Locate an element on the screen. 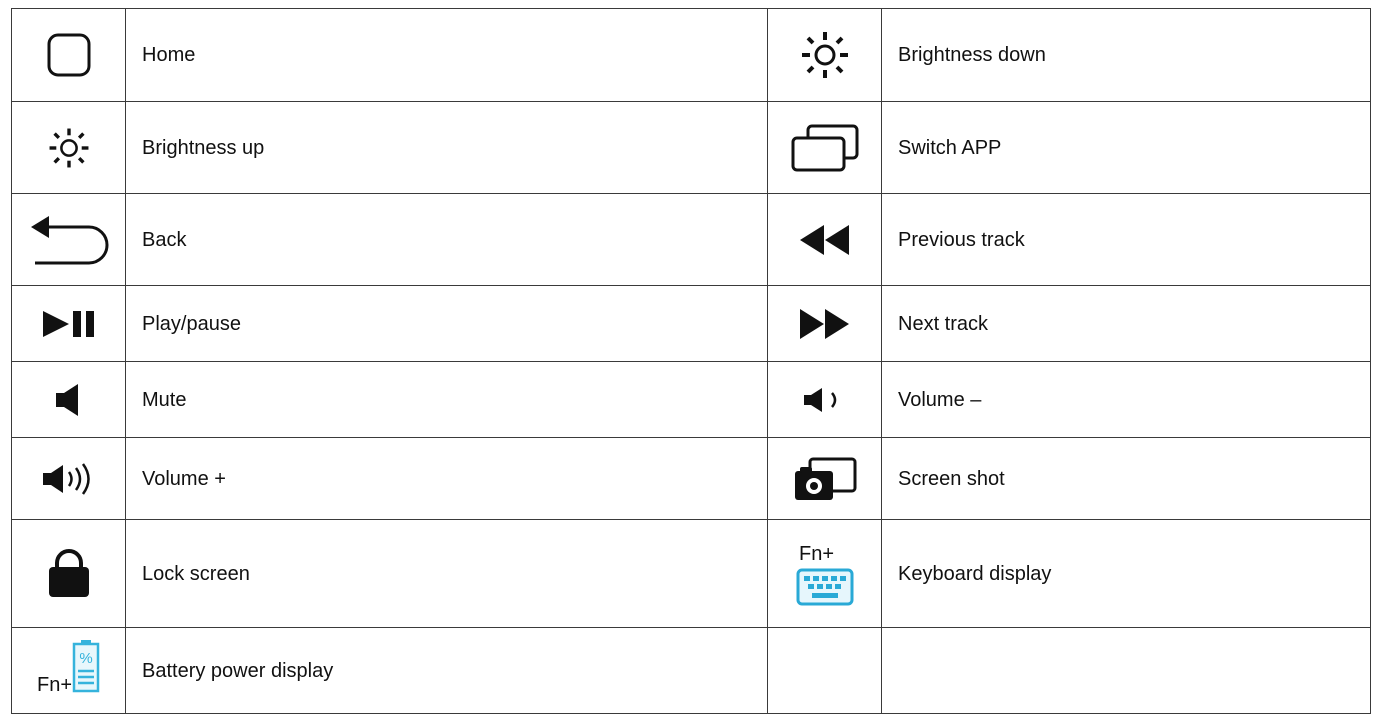  next-track-icon is located at coordinates (824, 323).